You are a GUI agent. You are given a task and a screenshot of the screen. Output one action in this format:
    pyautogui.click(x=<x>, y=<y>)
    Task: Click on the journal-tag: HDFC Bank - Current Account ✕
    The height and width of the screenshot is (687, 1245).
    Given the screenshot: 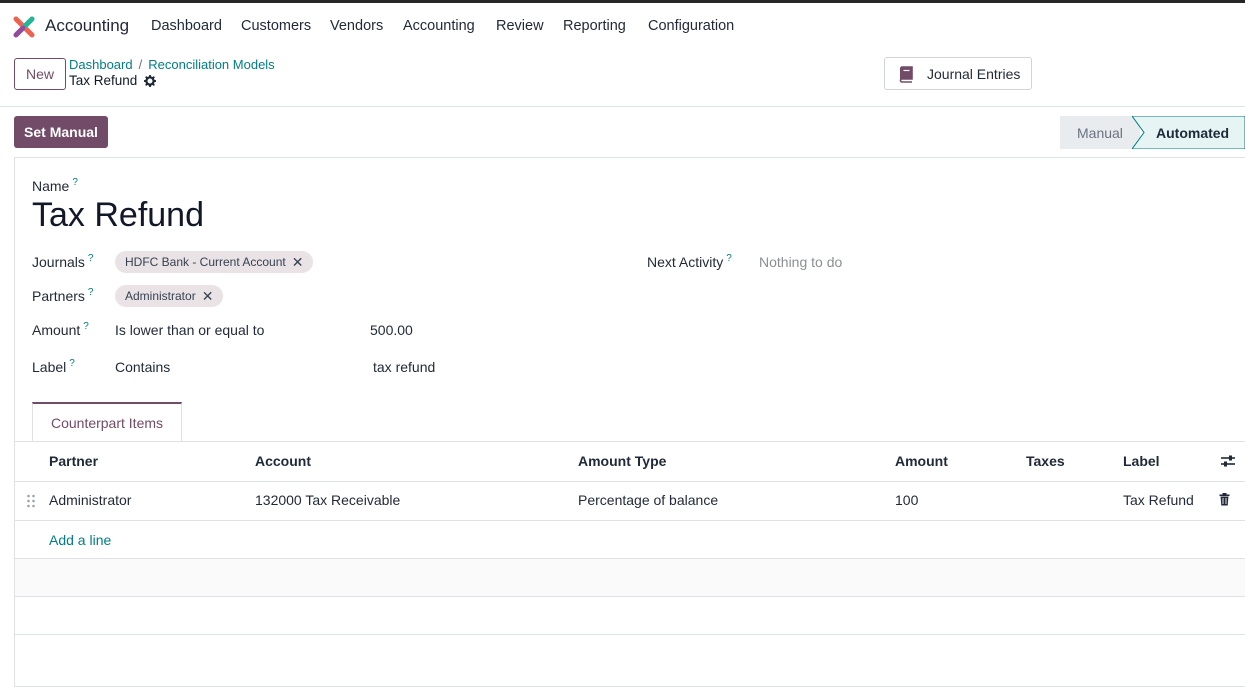 What is the action you would take?
    pyautogui.click(x=214, y=262)
    